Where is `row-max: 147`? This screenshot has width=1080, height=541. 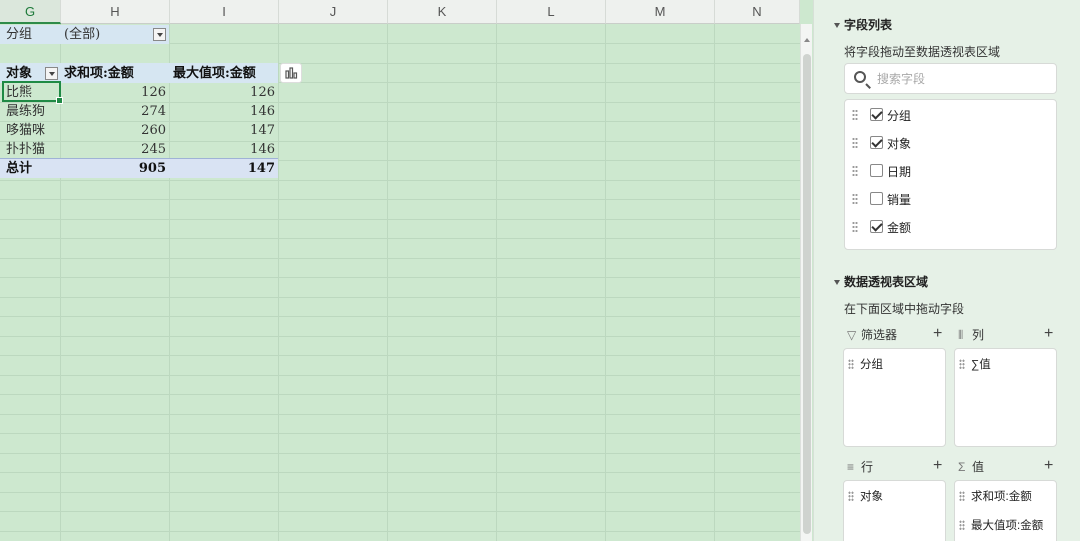
row-max: 147 is located at coordinates (224, 130).